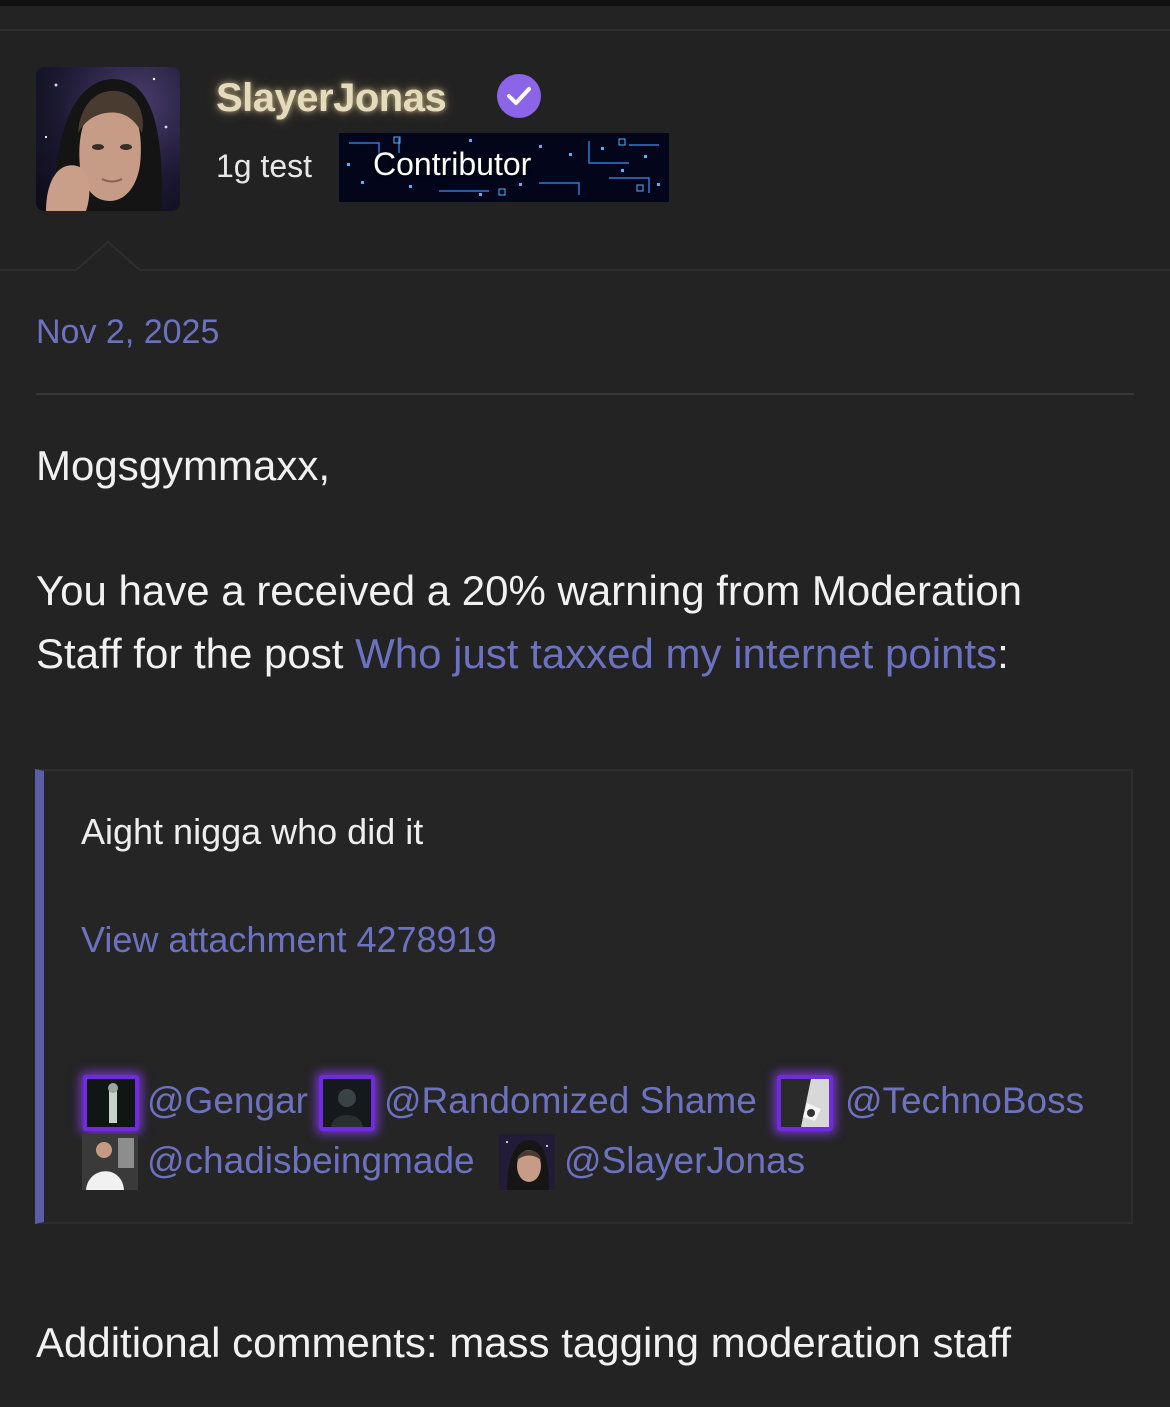 This screenshot has height=1407, width=1170. I want to click on warning-line-2-suffix: :, so click(1003, 653).